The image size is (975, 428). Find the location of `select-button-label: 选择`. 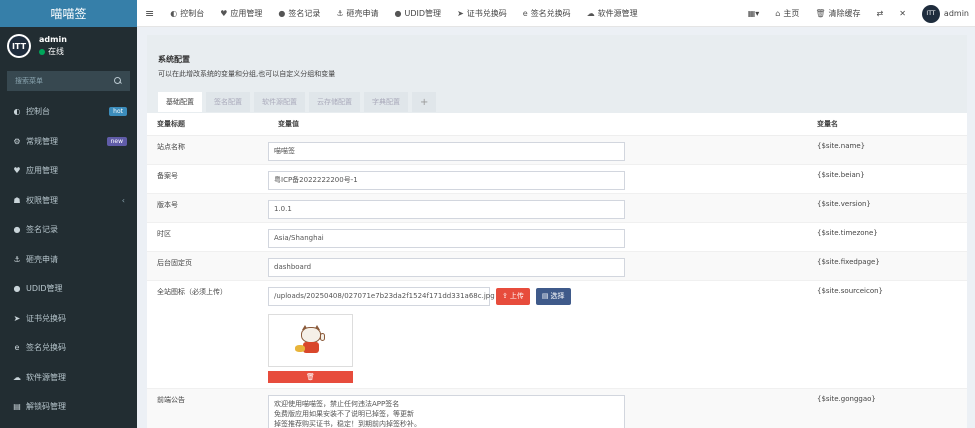

select-button-label: 选择 is located at coordinates (557, 296).